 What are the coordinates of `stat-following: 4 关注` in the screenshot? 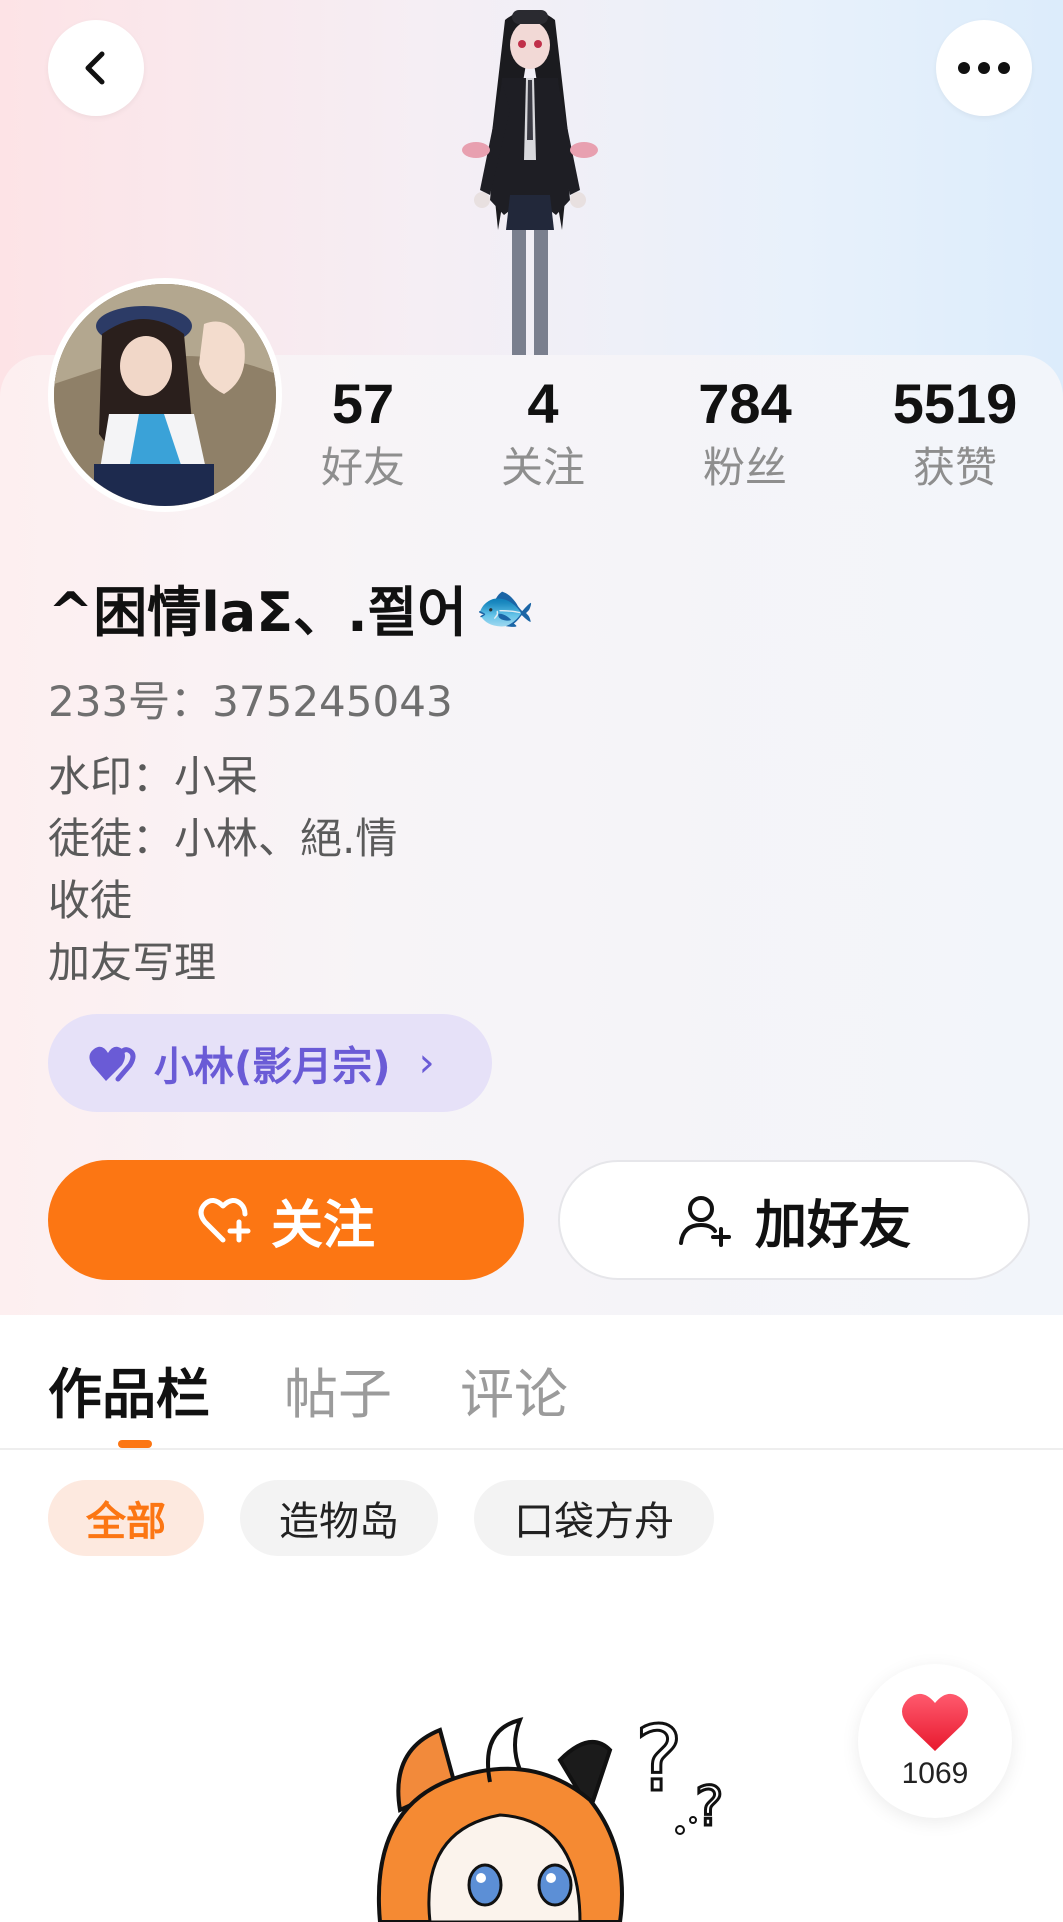 It's located at (543, 434).